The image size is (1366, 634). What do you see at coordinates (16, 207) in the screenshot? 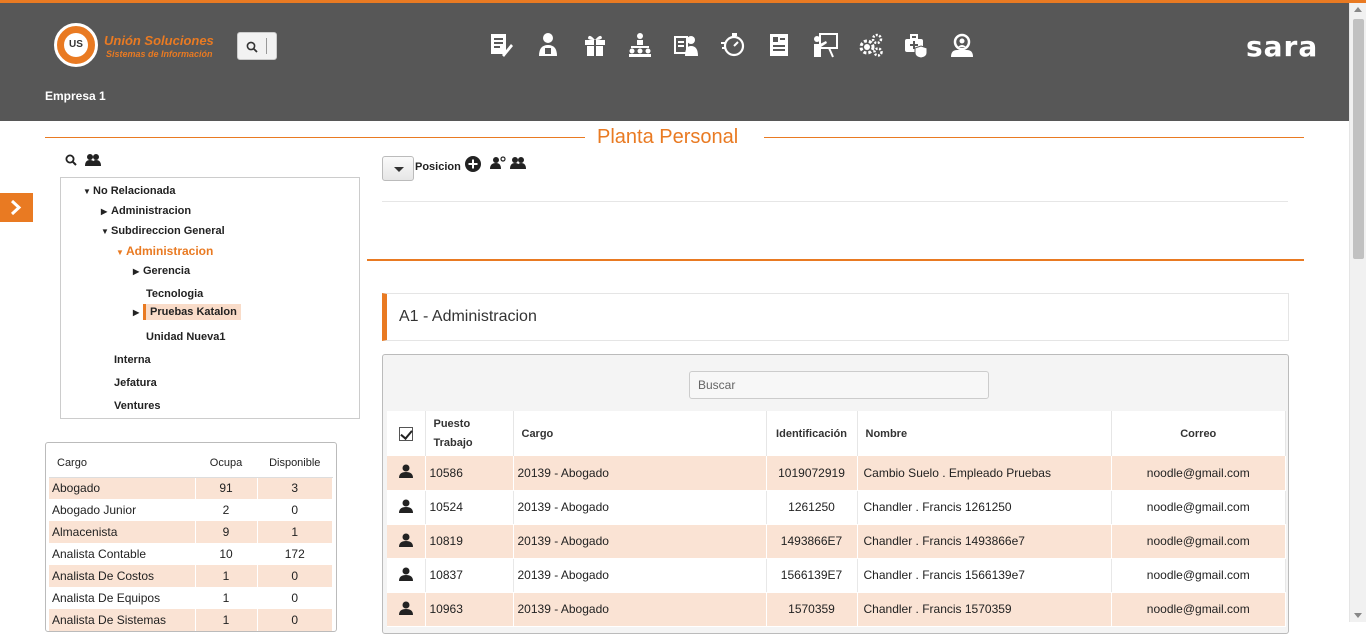
I see `sidebar-toggle-button` at bounding box center [16, 207].